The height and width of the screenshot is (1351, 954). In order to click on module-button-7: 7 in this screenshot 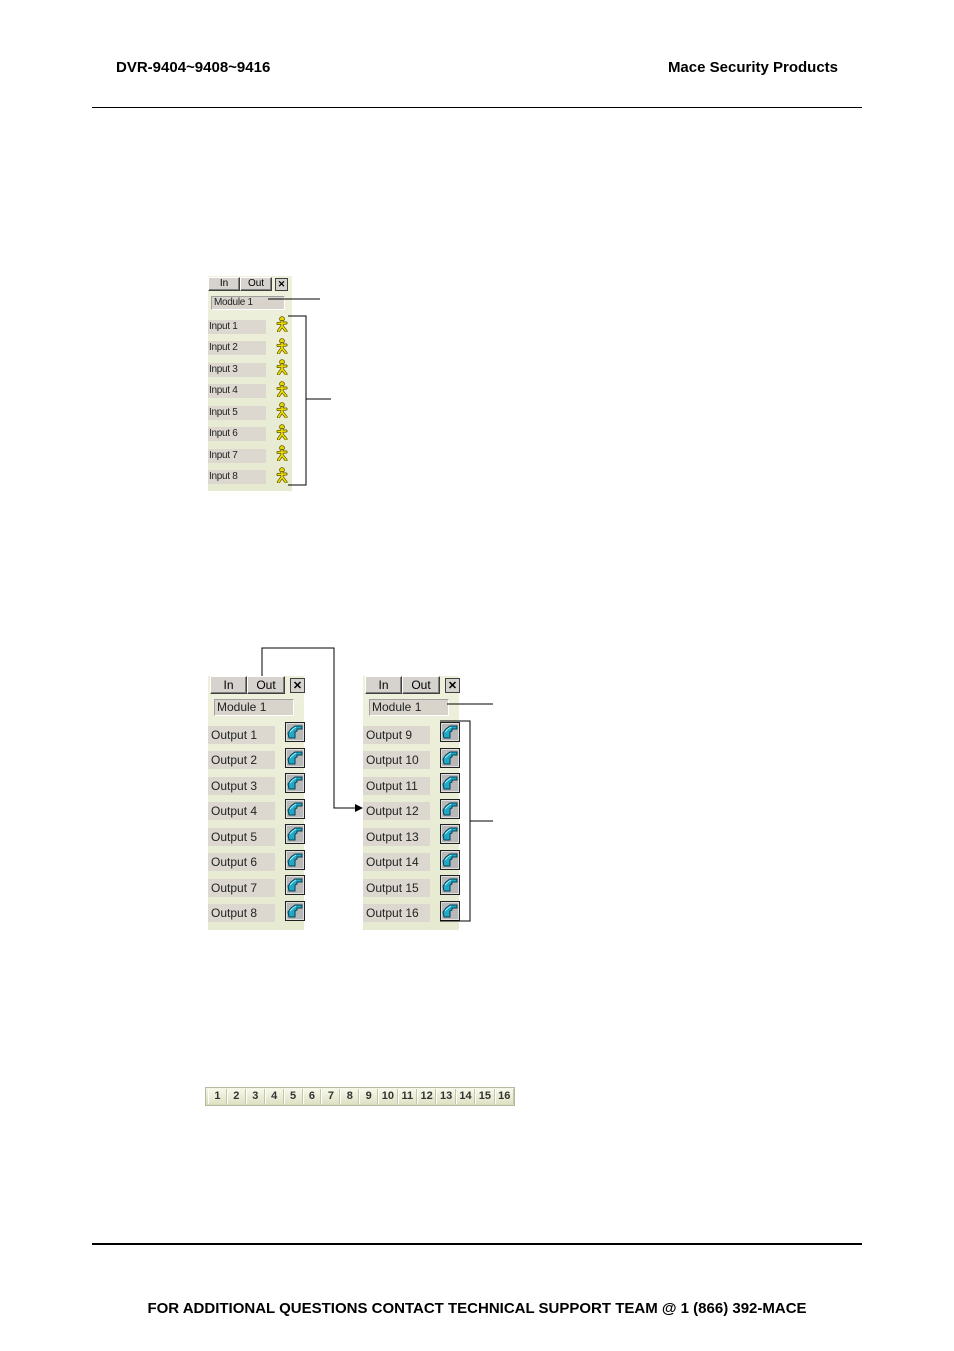, I will do `click(331, 1096)`.